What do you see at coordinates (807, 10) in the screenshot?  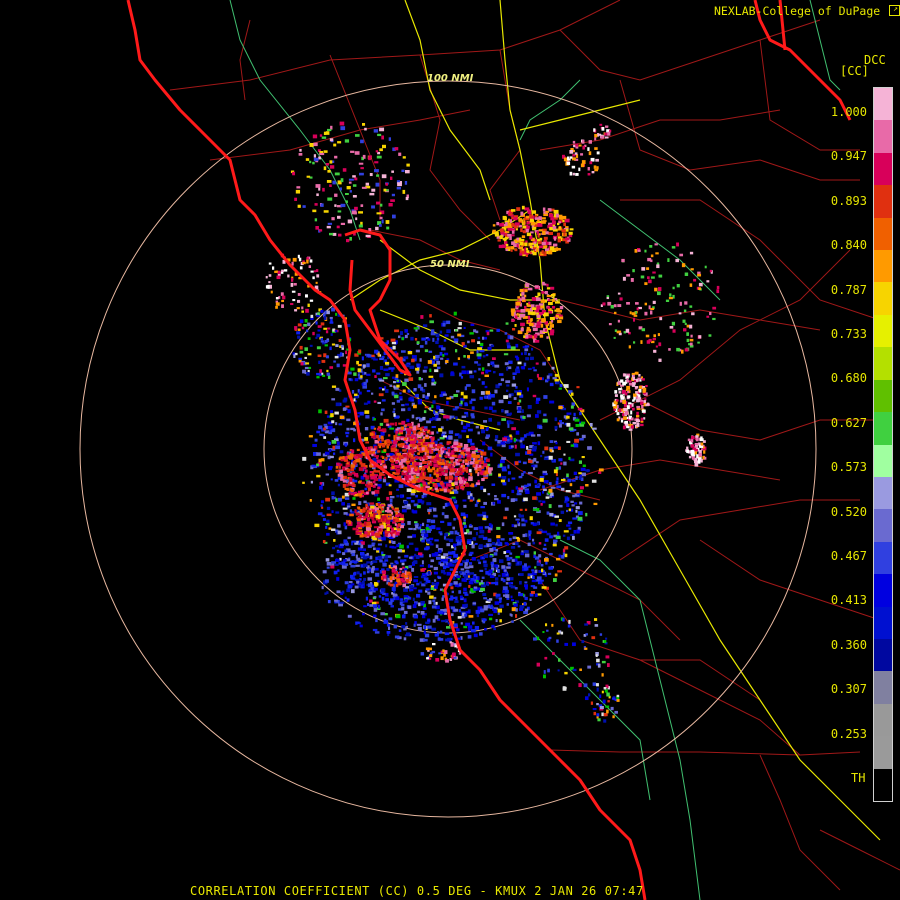 I see `credit-label: NEXLAB-College of DuPage ↗` at bounding box center [807, 10].